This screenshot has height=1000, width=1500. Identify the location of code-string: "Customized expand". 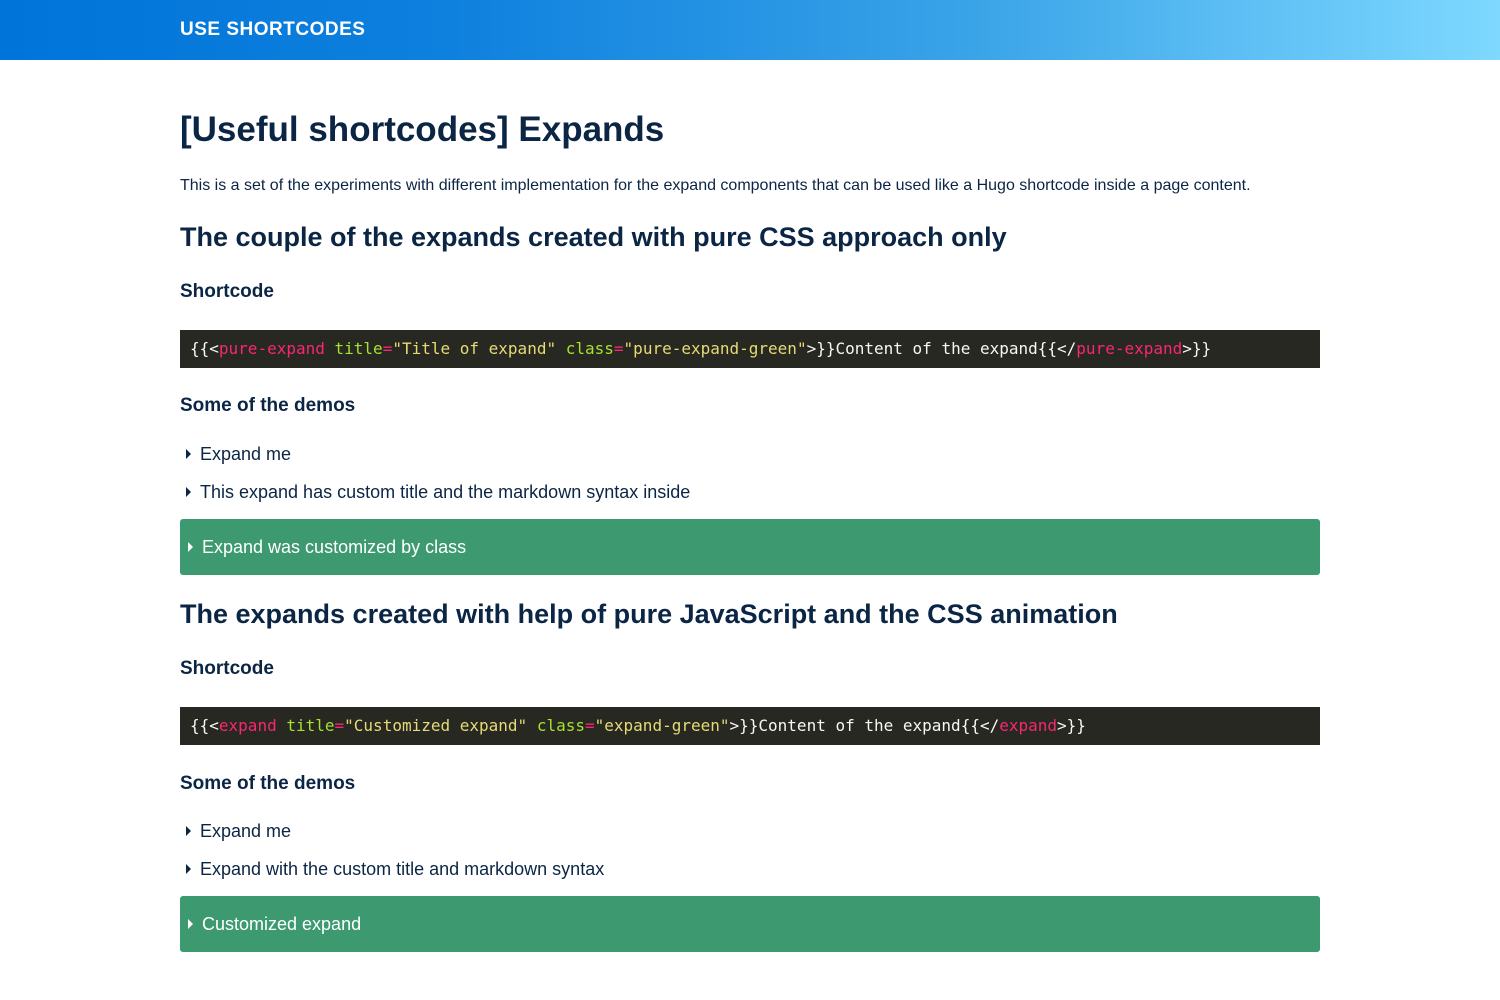
(436, 725).